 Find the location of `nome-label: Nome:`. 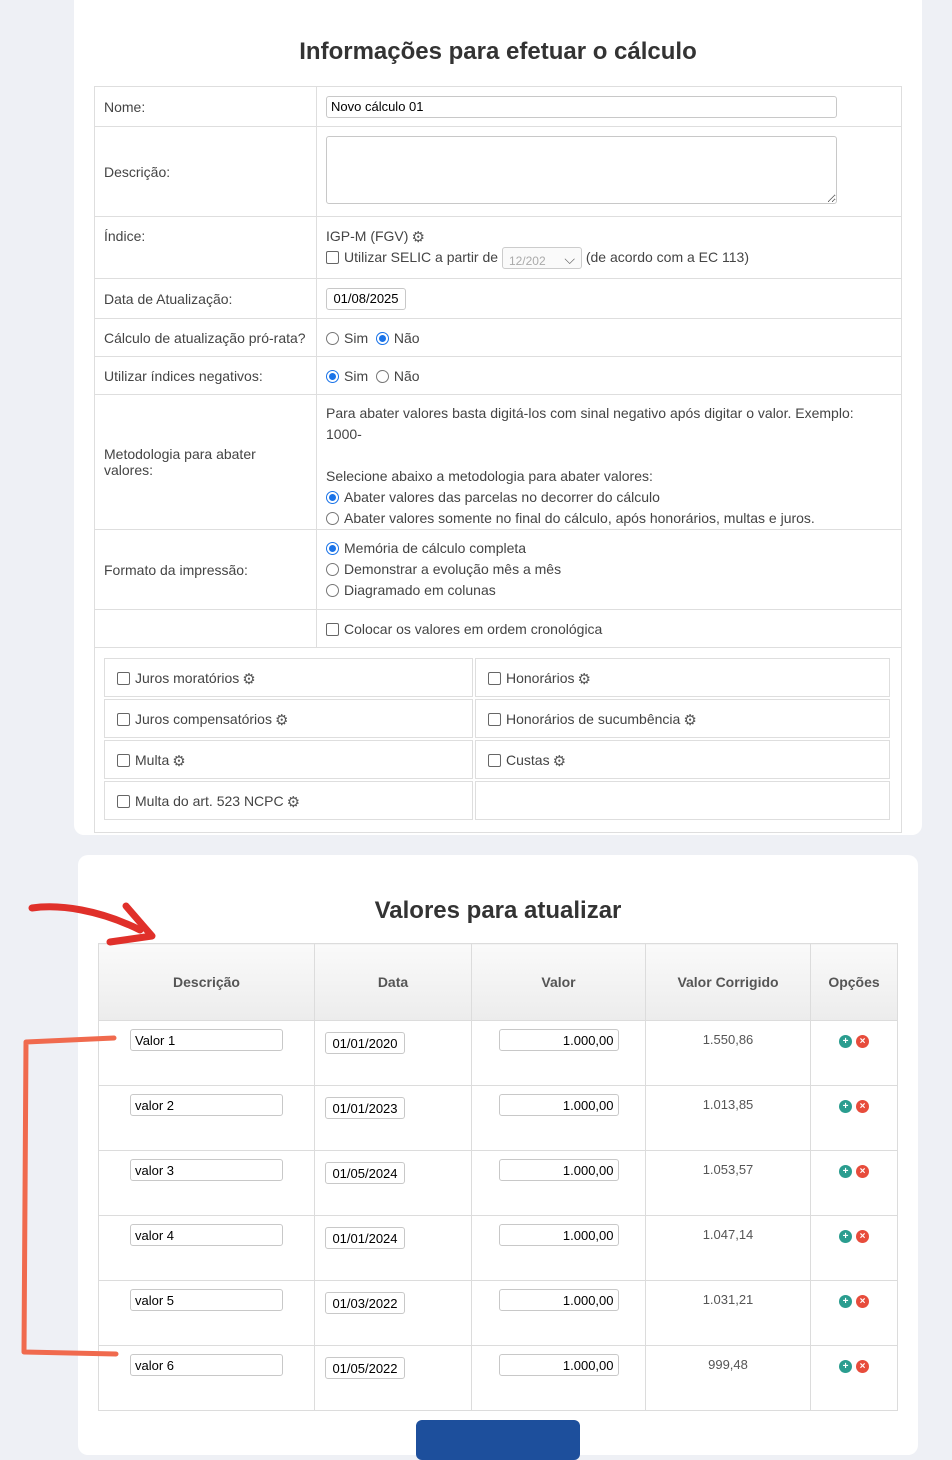

nome-label: Nome: is located at coordinates (205, 106).